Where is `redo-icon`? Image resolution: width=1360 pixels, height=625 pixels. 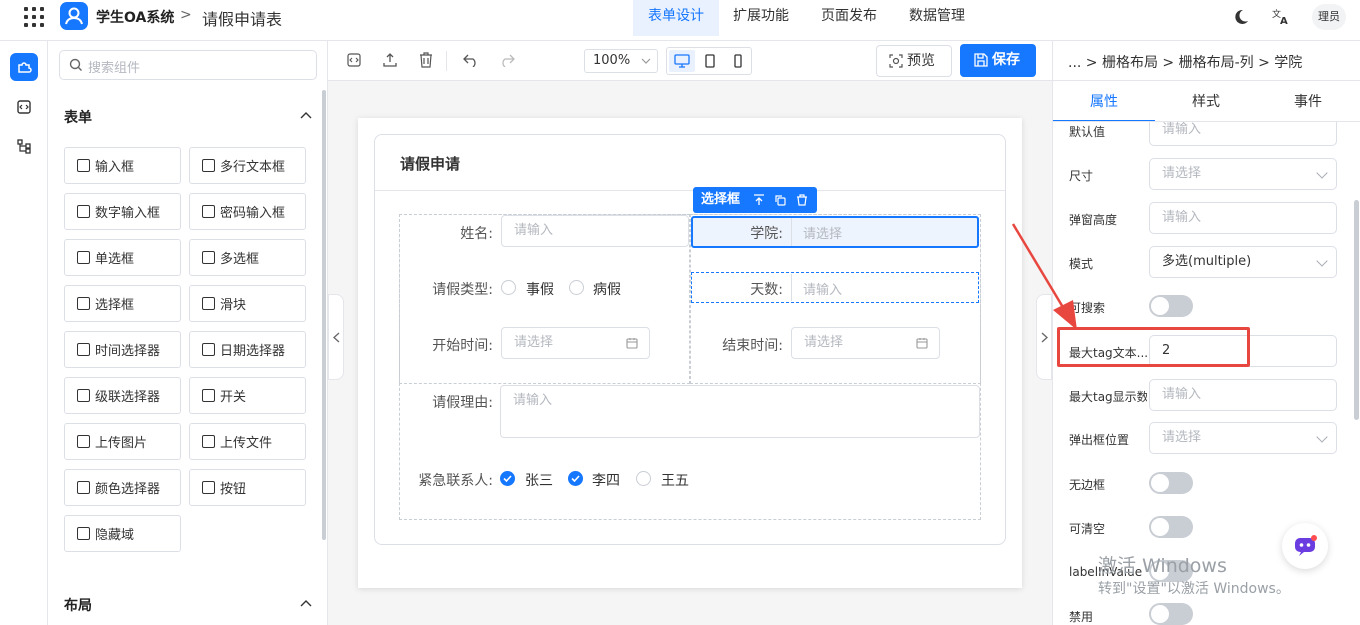
redo-icon is located at coordinates (507, 60).